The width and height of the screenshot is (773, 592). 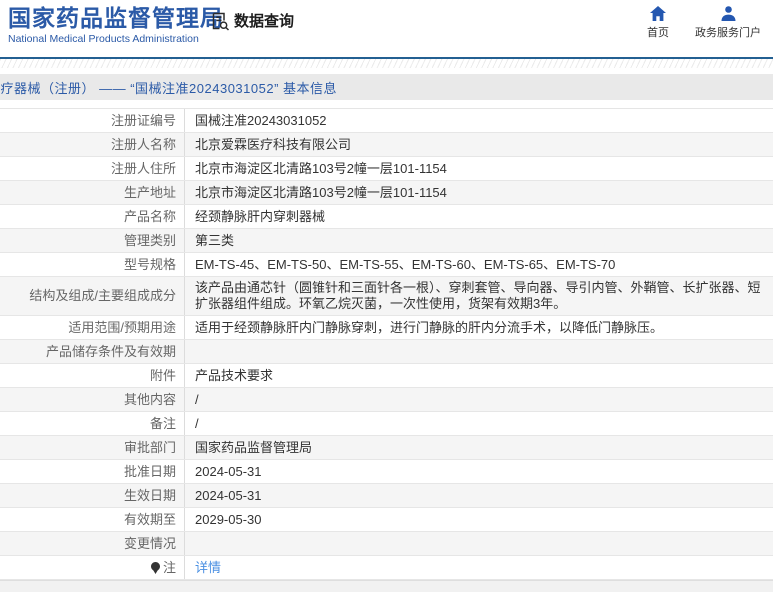 What do you see at coordinates (386, 121) in the screenshot?
I see `table-row: 注册证编号 国械注准20243031052` at bounding box center [386, 121].